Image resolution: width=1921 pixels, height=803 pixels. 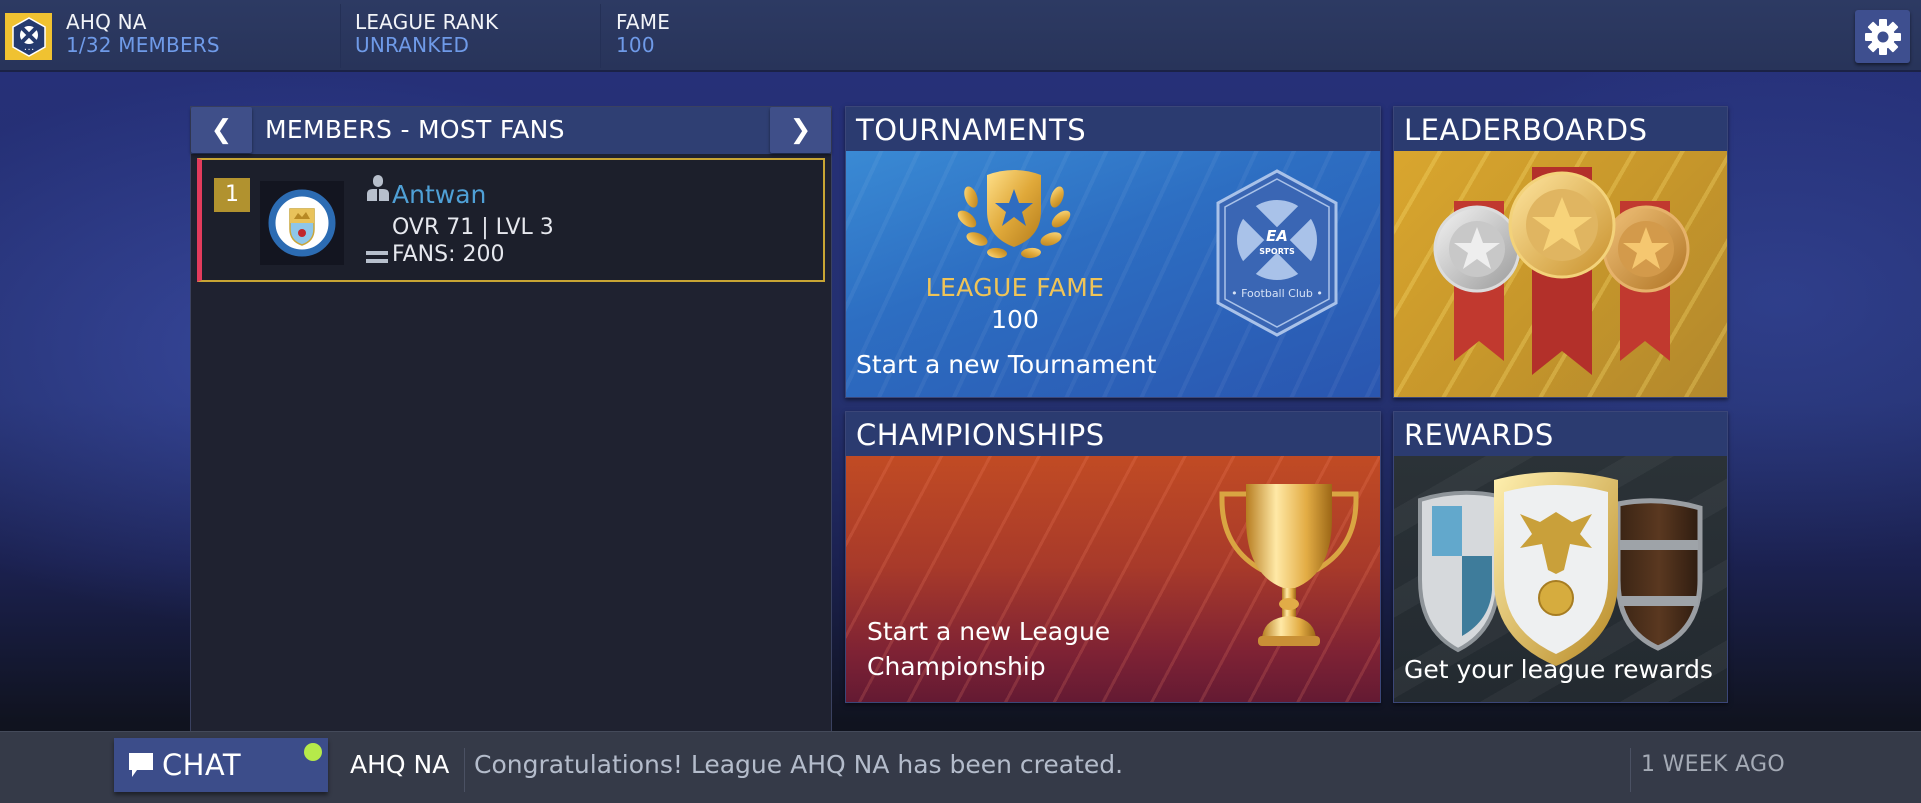 I want to click on fame-value: 100, so click(x=635, y=45).